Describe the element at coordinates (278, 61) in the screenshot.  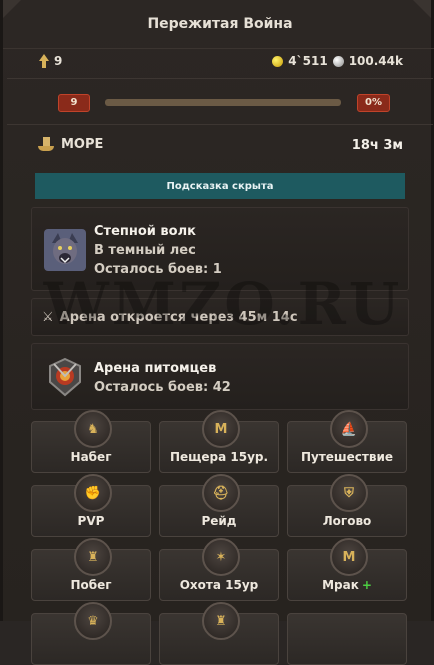
I see `gold-coin-icon` at that location.